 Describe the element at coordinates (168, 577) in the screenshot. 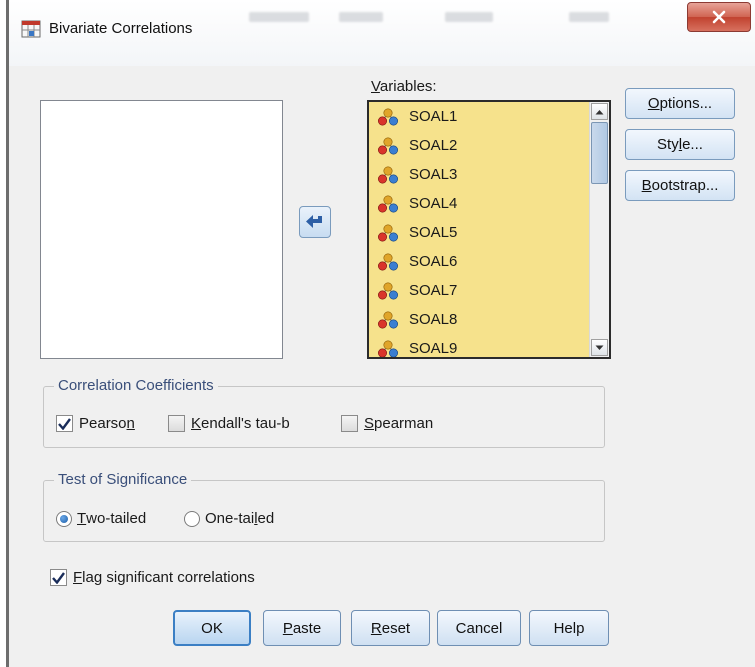

I see `option-text: lag significant correlations` at that location.